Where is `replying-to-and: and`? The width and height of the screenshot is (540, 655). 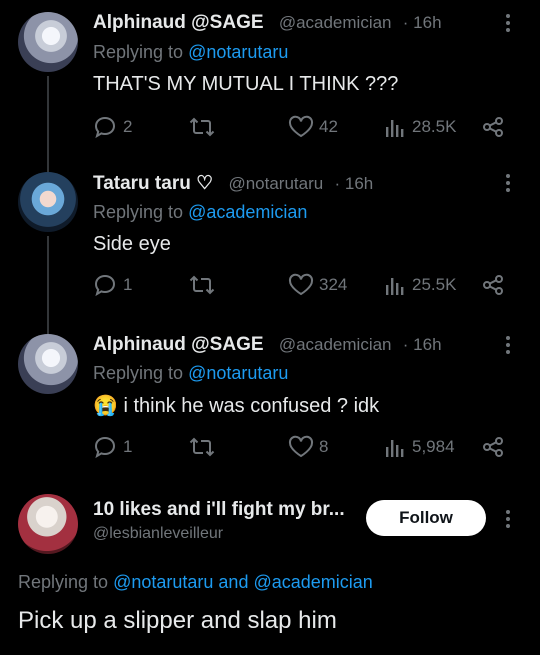 replying-to-and: and is located at coordinates (233, 582).